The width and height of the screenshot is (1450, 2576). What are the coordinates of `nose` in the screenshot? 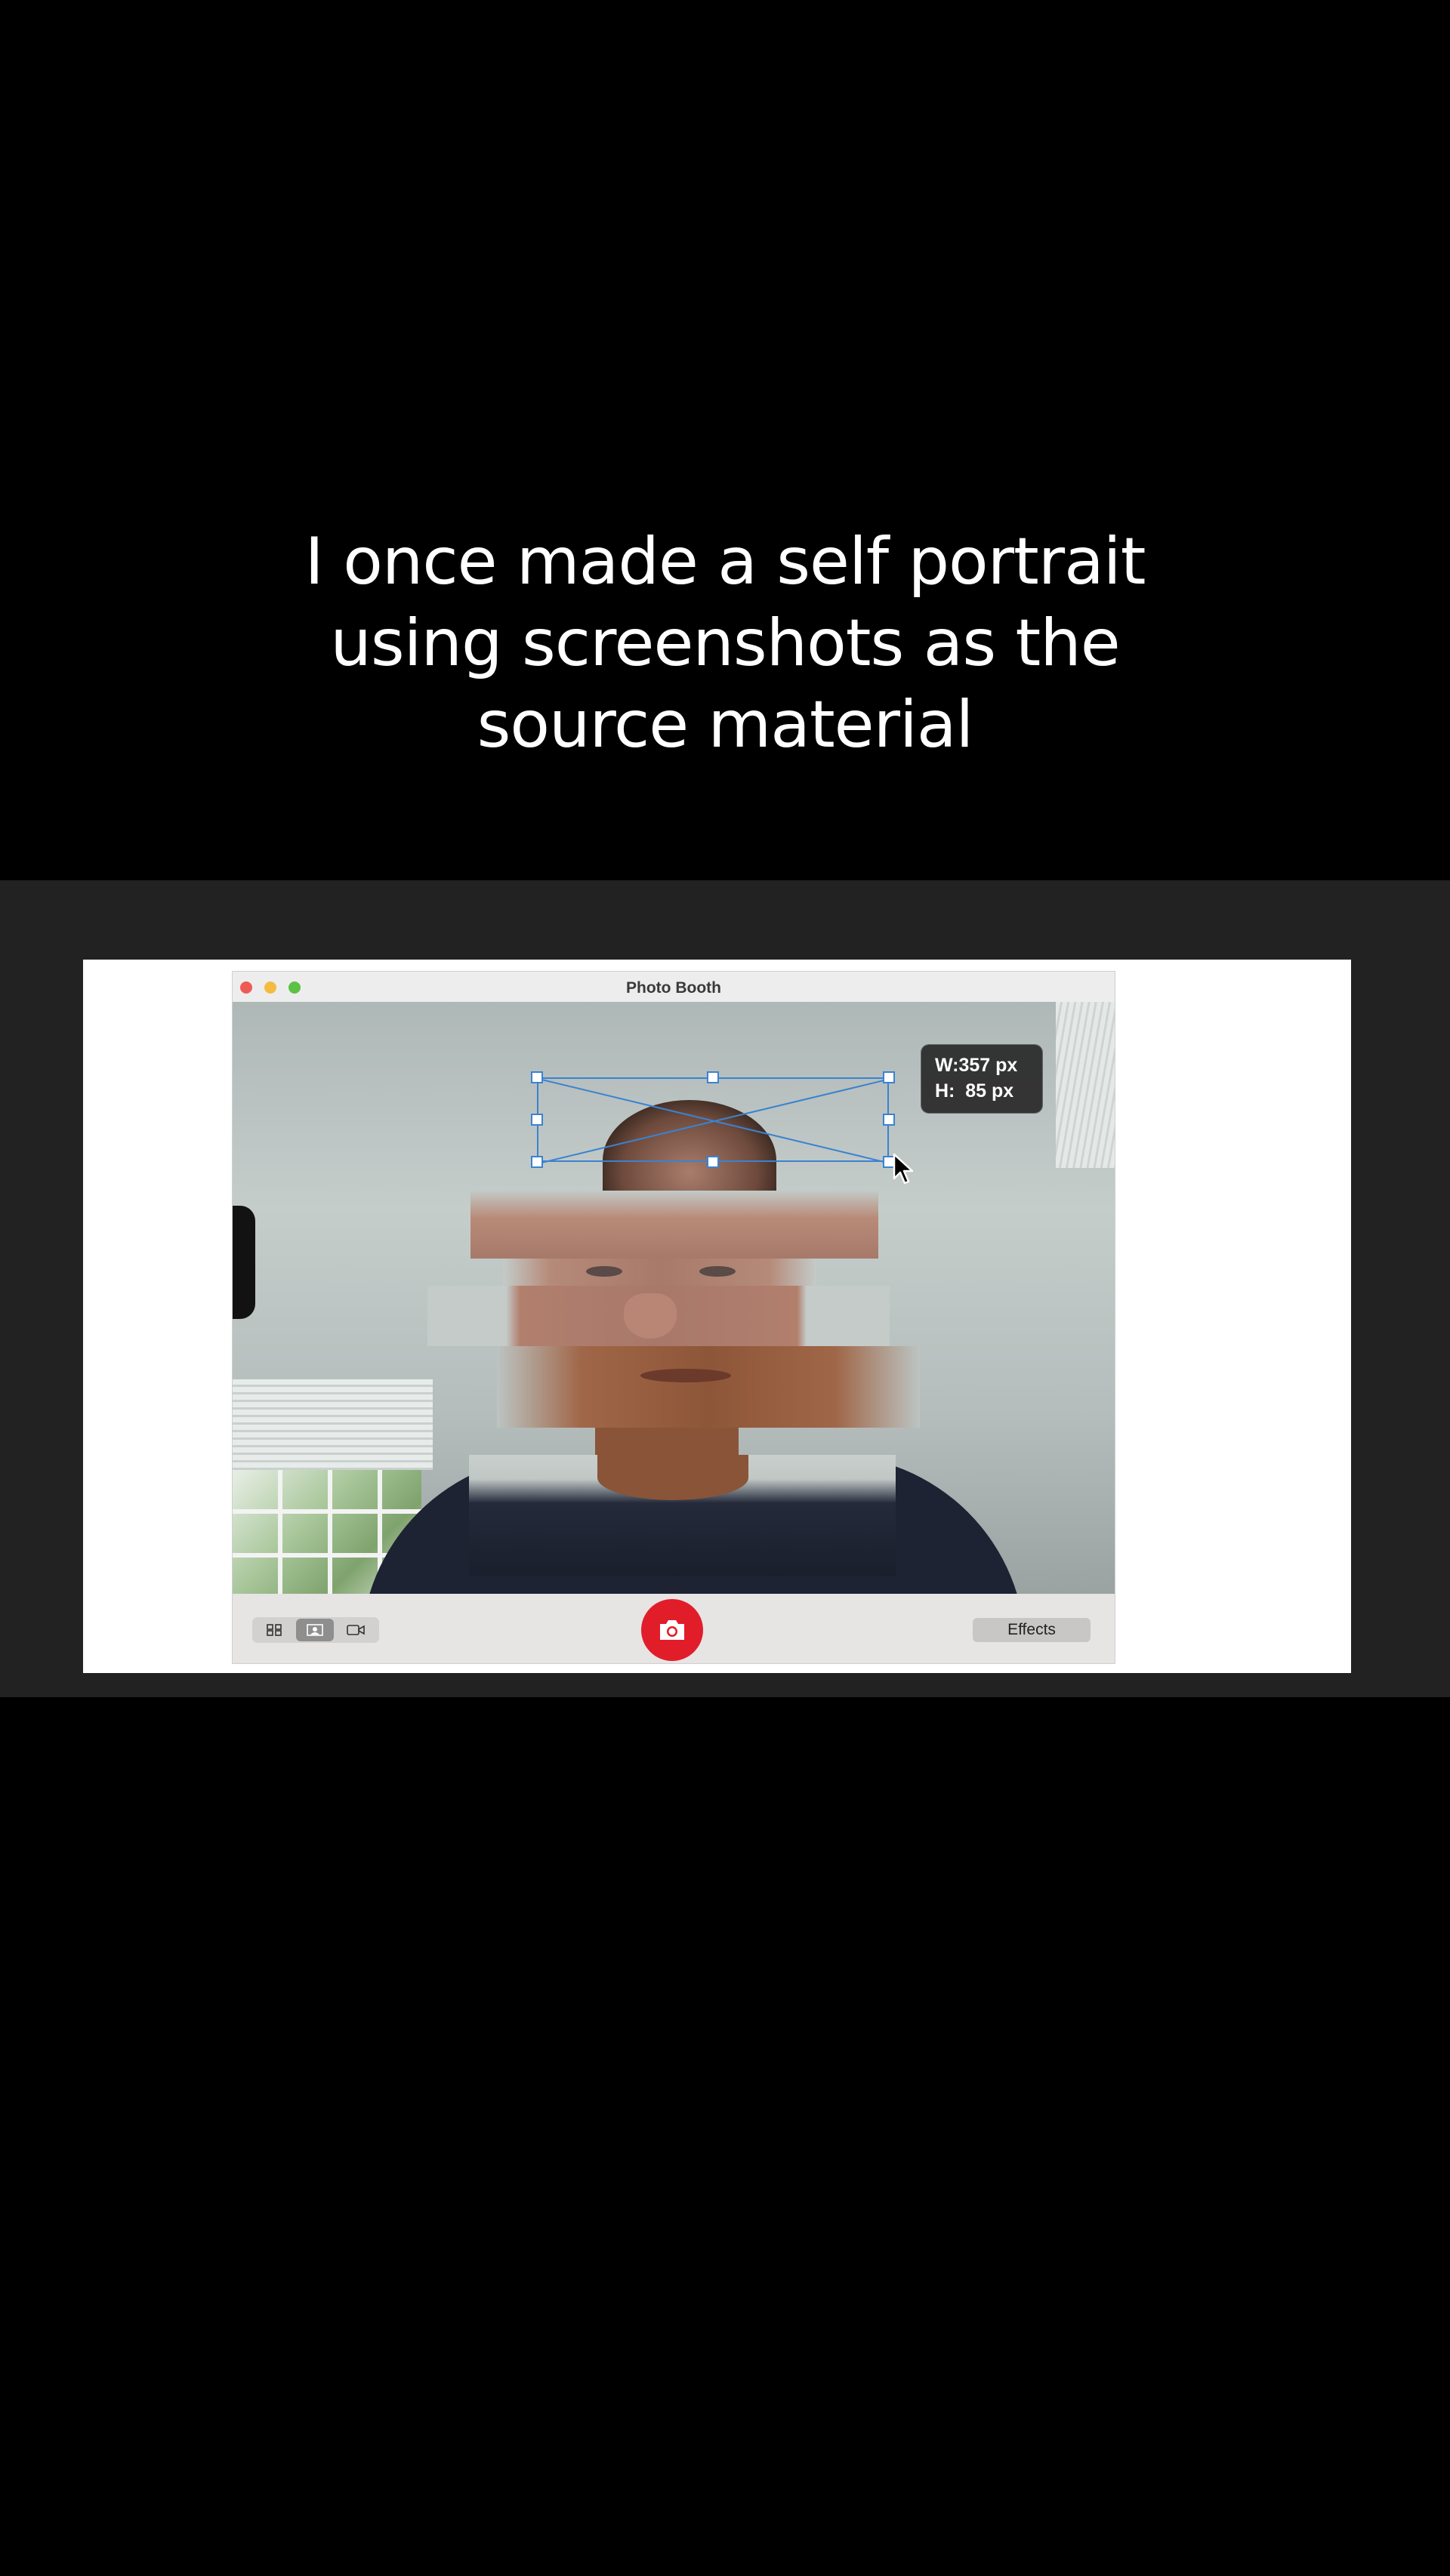 It's located at (650, 1316).